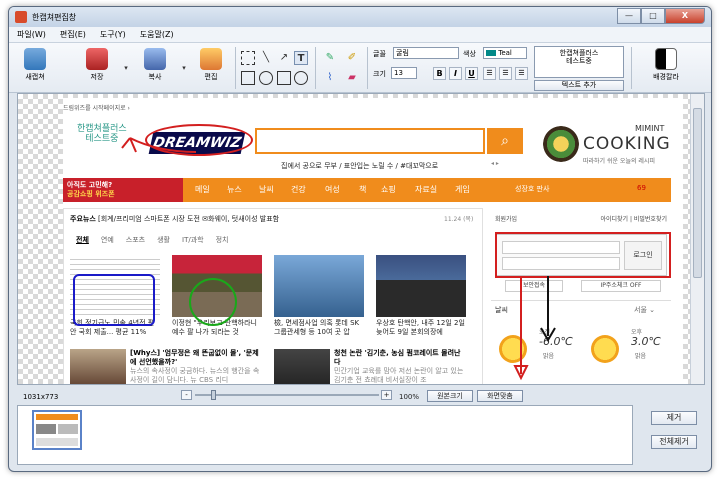  Describe the element at coordinates (495, 163) in the screenshot. I see `keyword-arrows-icon: ◂ ▸` at that location.